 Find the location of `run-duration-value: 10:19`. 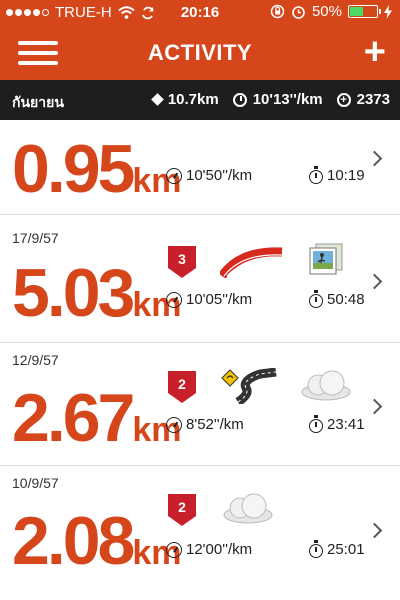

run-duration-value: 10:19 is located at coordinates (346, 175).